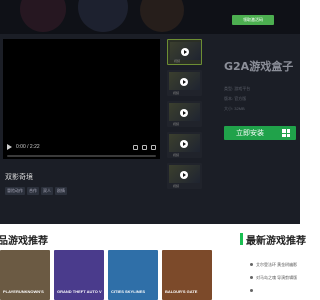 The image size is (320, 300). I want to click on game-card-caption: PLAYERUNKNOWN'S, so click(23, 291).